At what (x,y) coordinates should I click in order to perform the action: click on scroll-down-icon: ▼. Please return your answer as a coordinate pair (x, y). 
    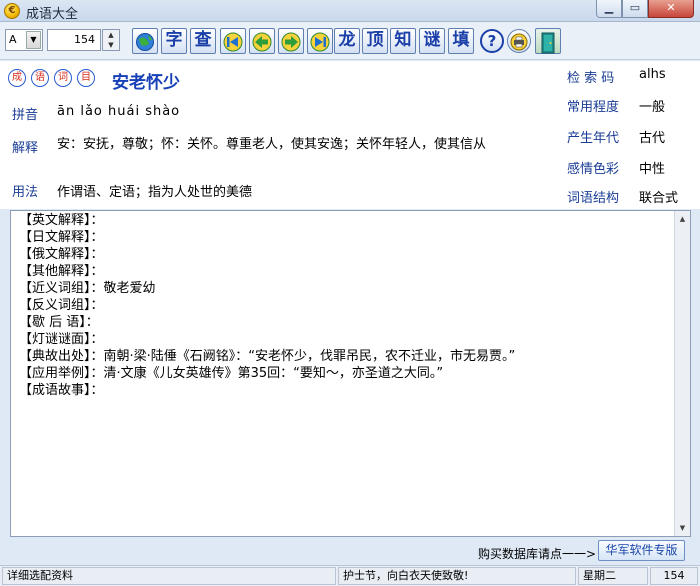
    Looking at the image, I should click on (682, 528).